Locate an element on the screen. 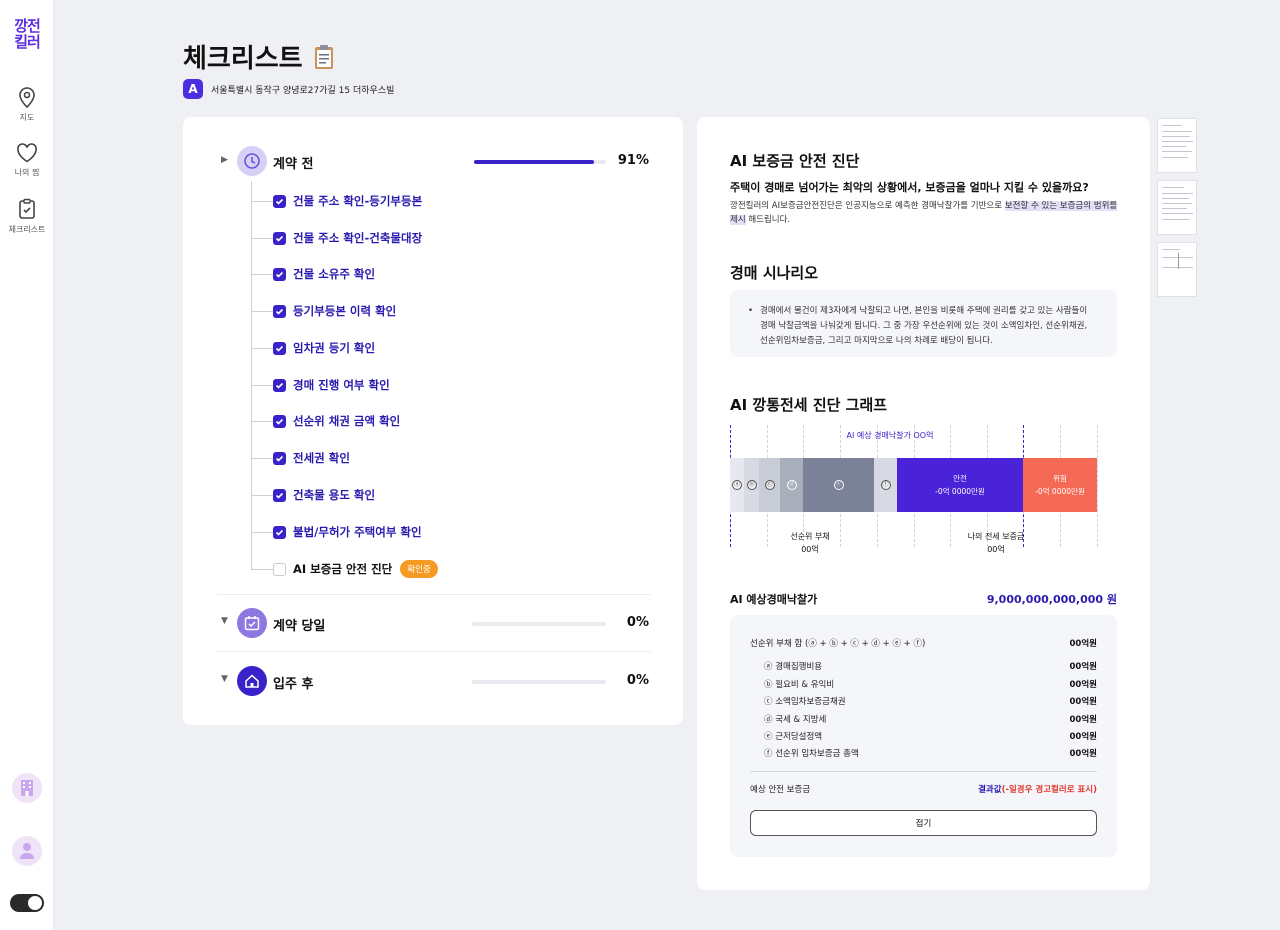 This screenshot has height=930, width=1280. check-label: AI 보증금 안전 진단 is located at coordinates (343, 569).